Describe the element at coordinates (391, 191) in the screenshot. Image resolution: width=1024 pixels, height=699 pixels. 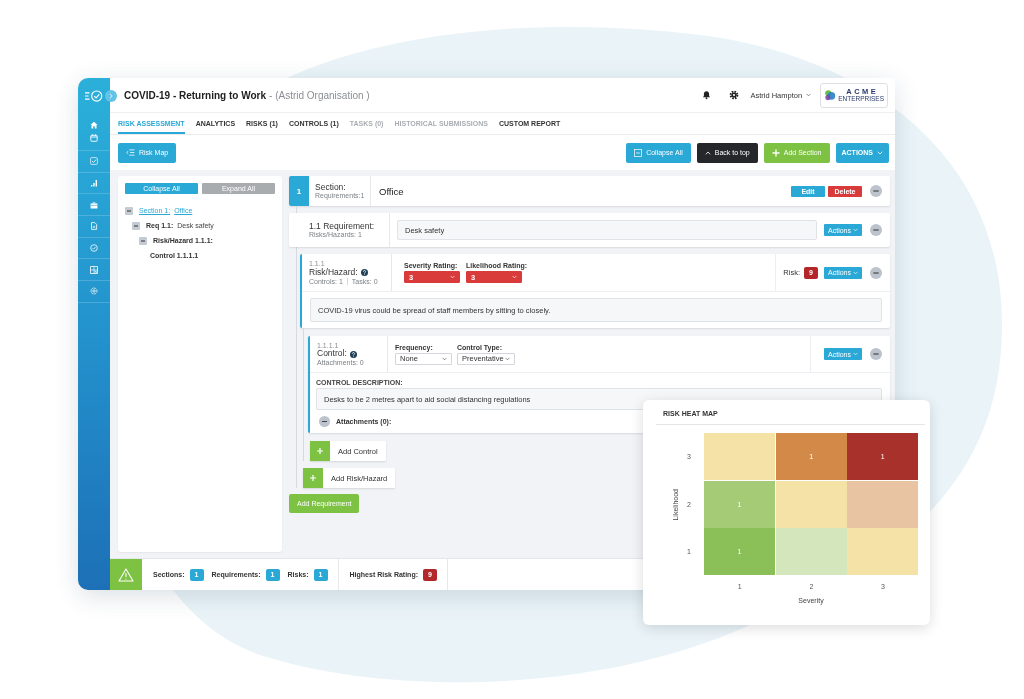
I see `section-name: Office` at that location.